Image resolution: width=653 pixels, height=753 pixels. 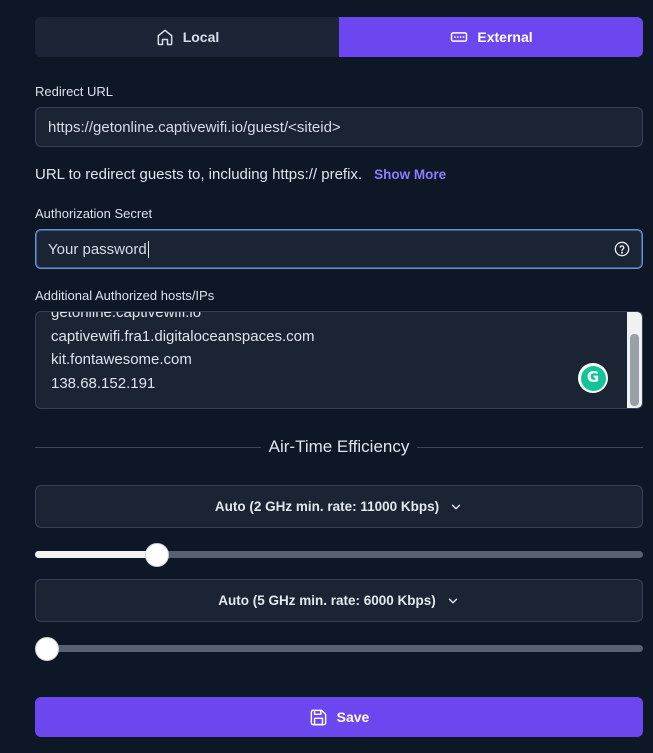 I want to click on external-mode-button: External, so click(x=491, y=37).